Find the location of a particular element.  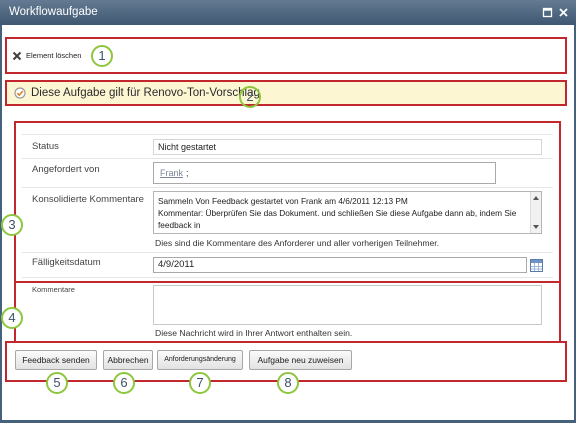

comments-textarea is located at coordinates (347, 305).